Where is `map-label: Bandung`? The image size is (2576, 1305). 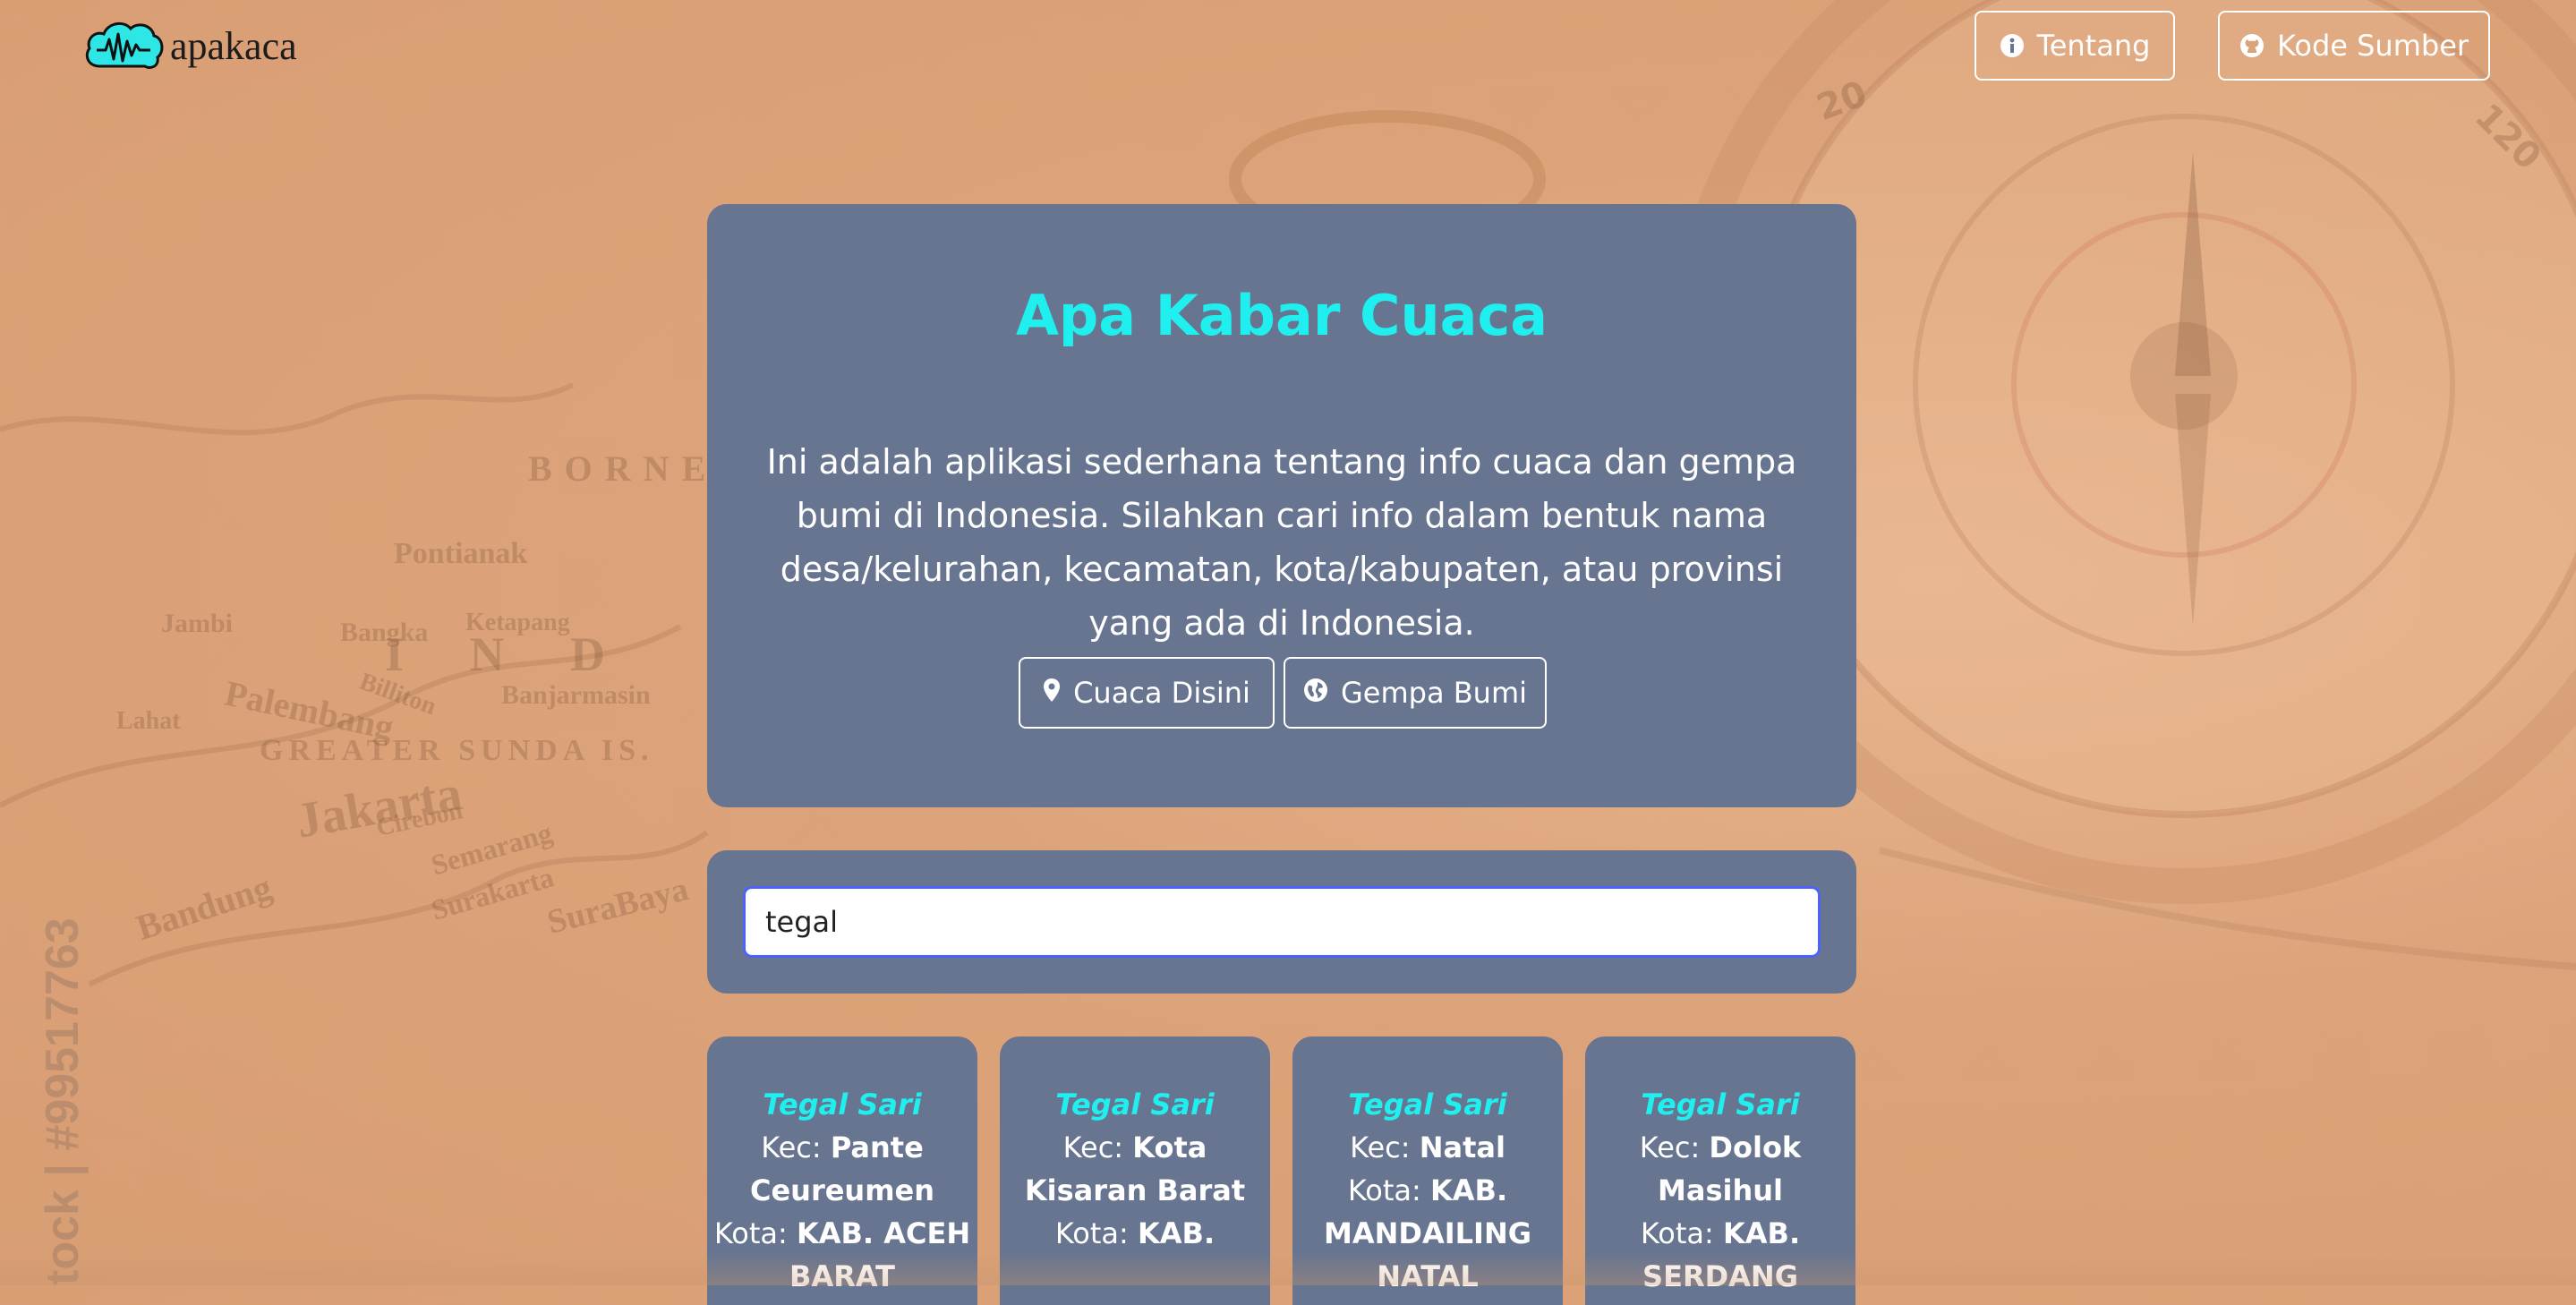
map-label: Bandung is located at coordinates (204, 907).